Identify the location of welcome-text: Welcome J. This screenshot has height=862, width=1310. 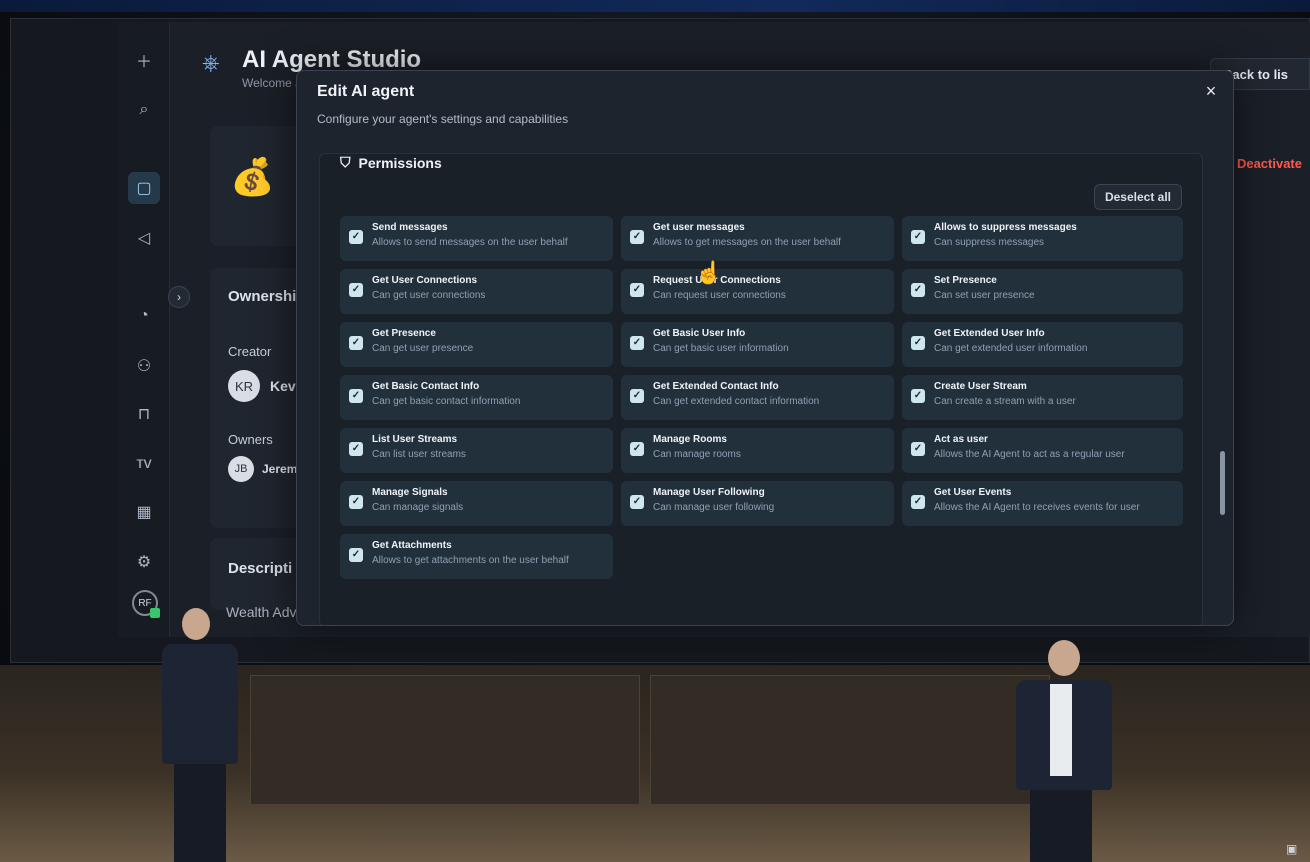
(272, 83).